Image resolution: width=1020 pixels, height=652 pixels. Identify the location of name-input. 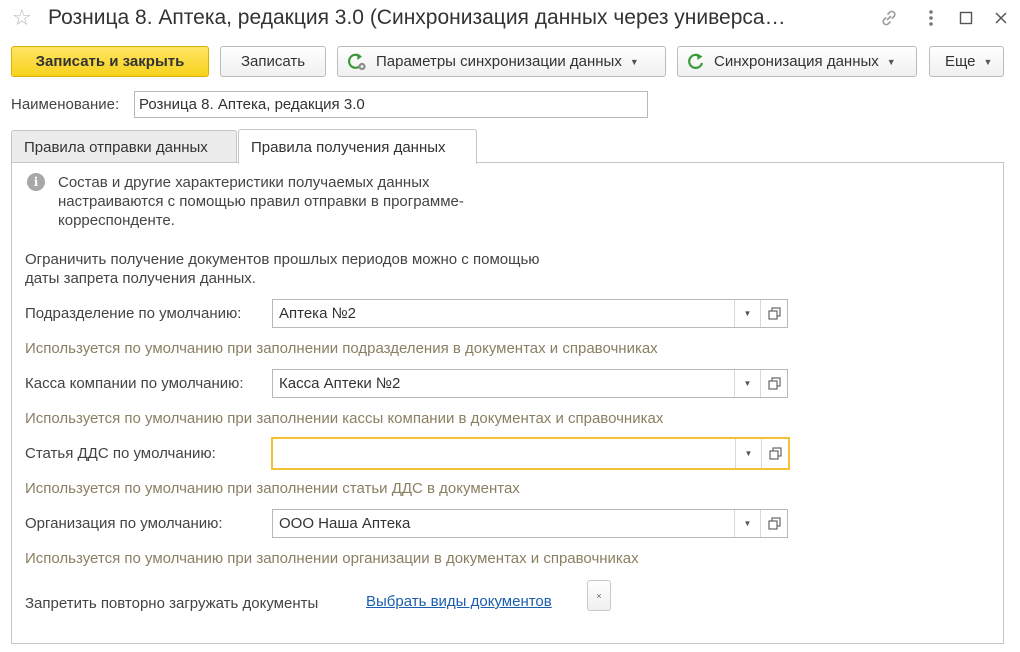
(391, 104).